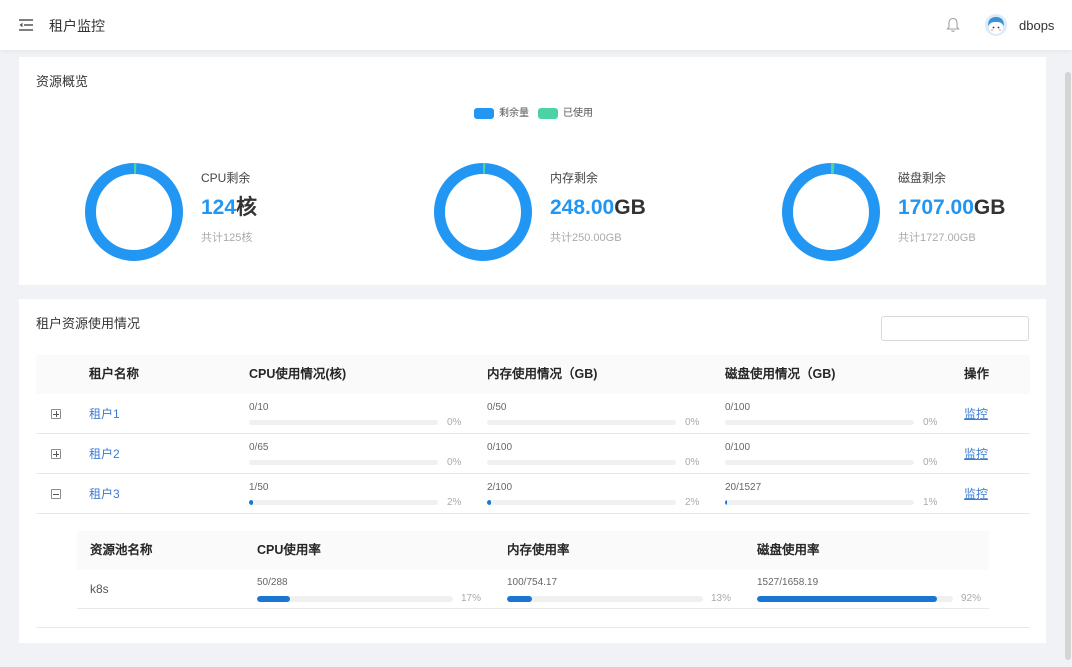 This screenshot has width=1072, height=667. What do you see at coordinates (514, 113) in the screenshot?
I see `legend-label-remaining: 剩余量` at bounding box center [514, 113].